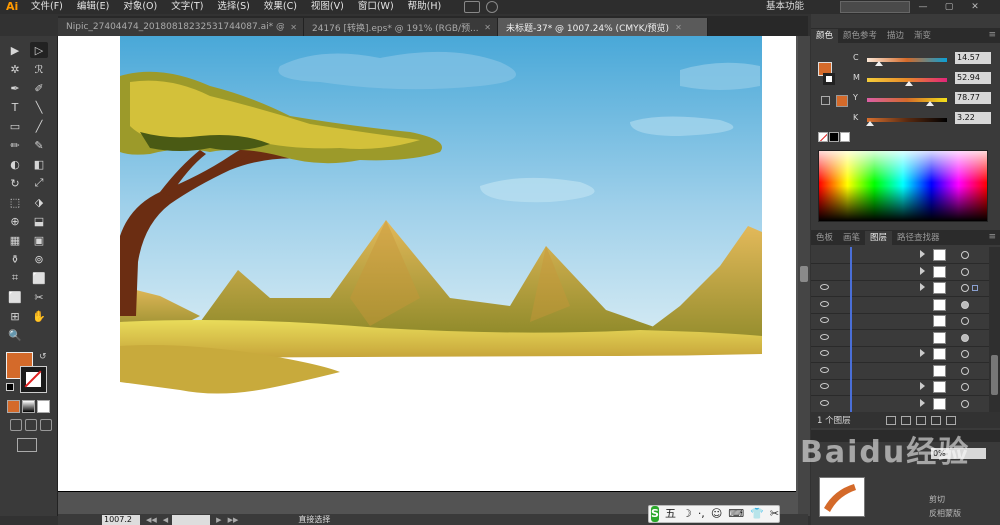 This screenshot has width=1000, height=525. I want to click on slider-value-field: 14.57, so click(973, 58).